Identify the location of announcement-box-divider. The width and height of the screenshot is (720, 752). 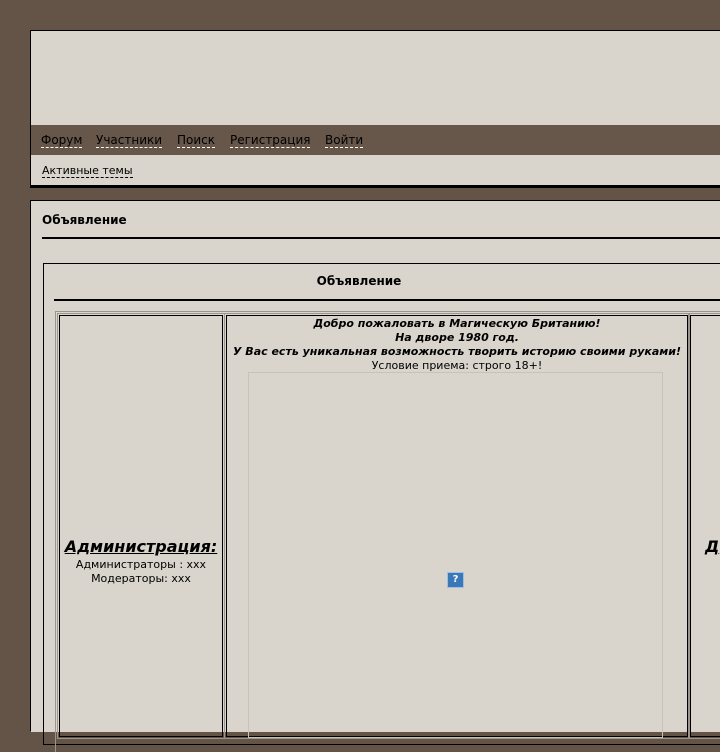
(387, 300).